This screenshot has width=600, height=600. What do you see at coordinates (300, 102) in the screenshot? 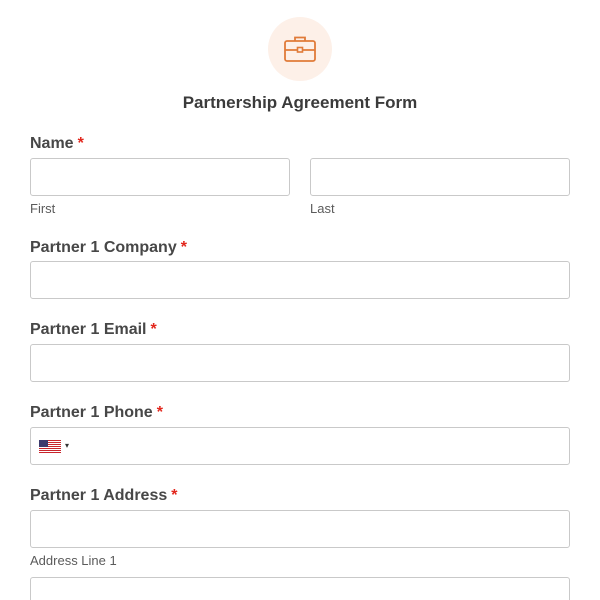
I see `form-title: Partnership Agreement Form` at bounding box center [300, 102].